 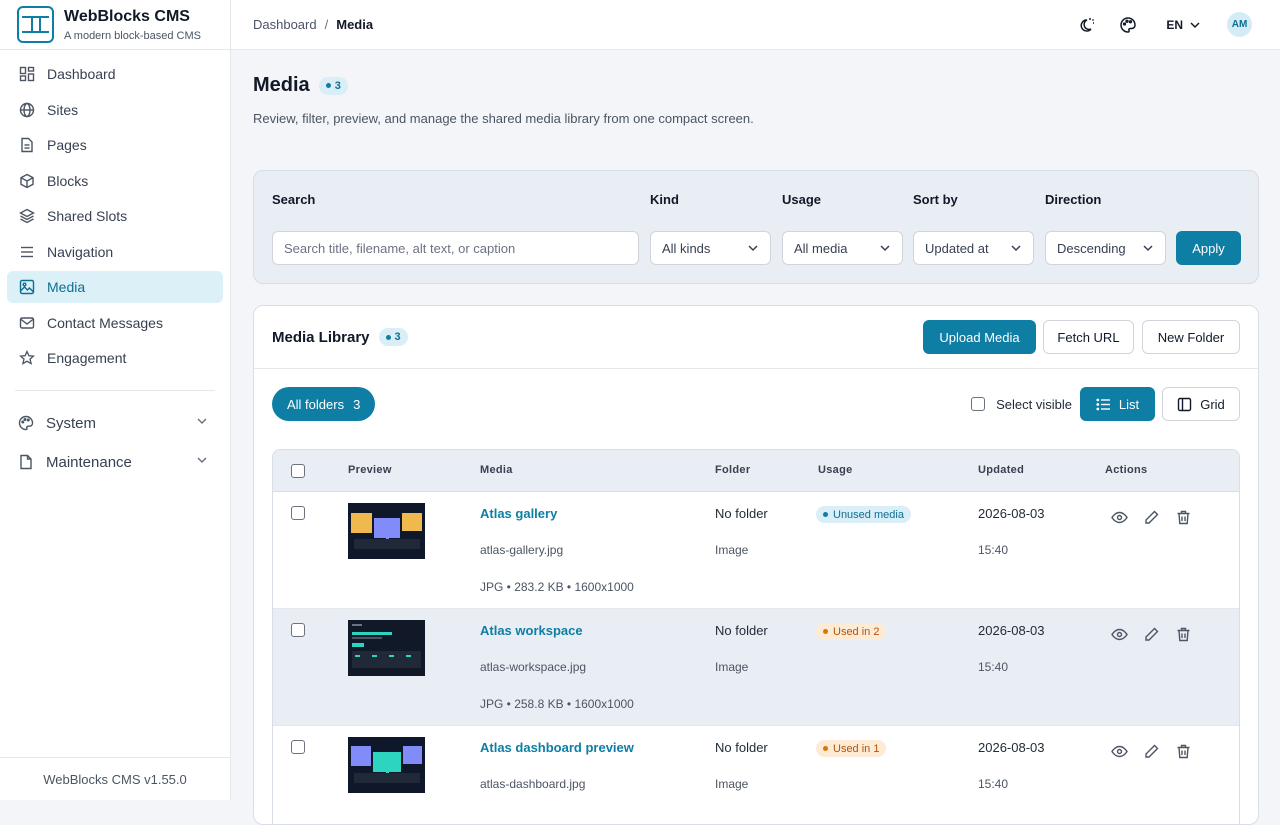 What do you see at coordinates (1117, 404) in the screenshot?
I see `list-view-button: List` at bounding box center [1117, 404].